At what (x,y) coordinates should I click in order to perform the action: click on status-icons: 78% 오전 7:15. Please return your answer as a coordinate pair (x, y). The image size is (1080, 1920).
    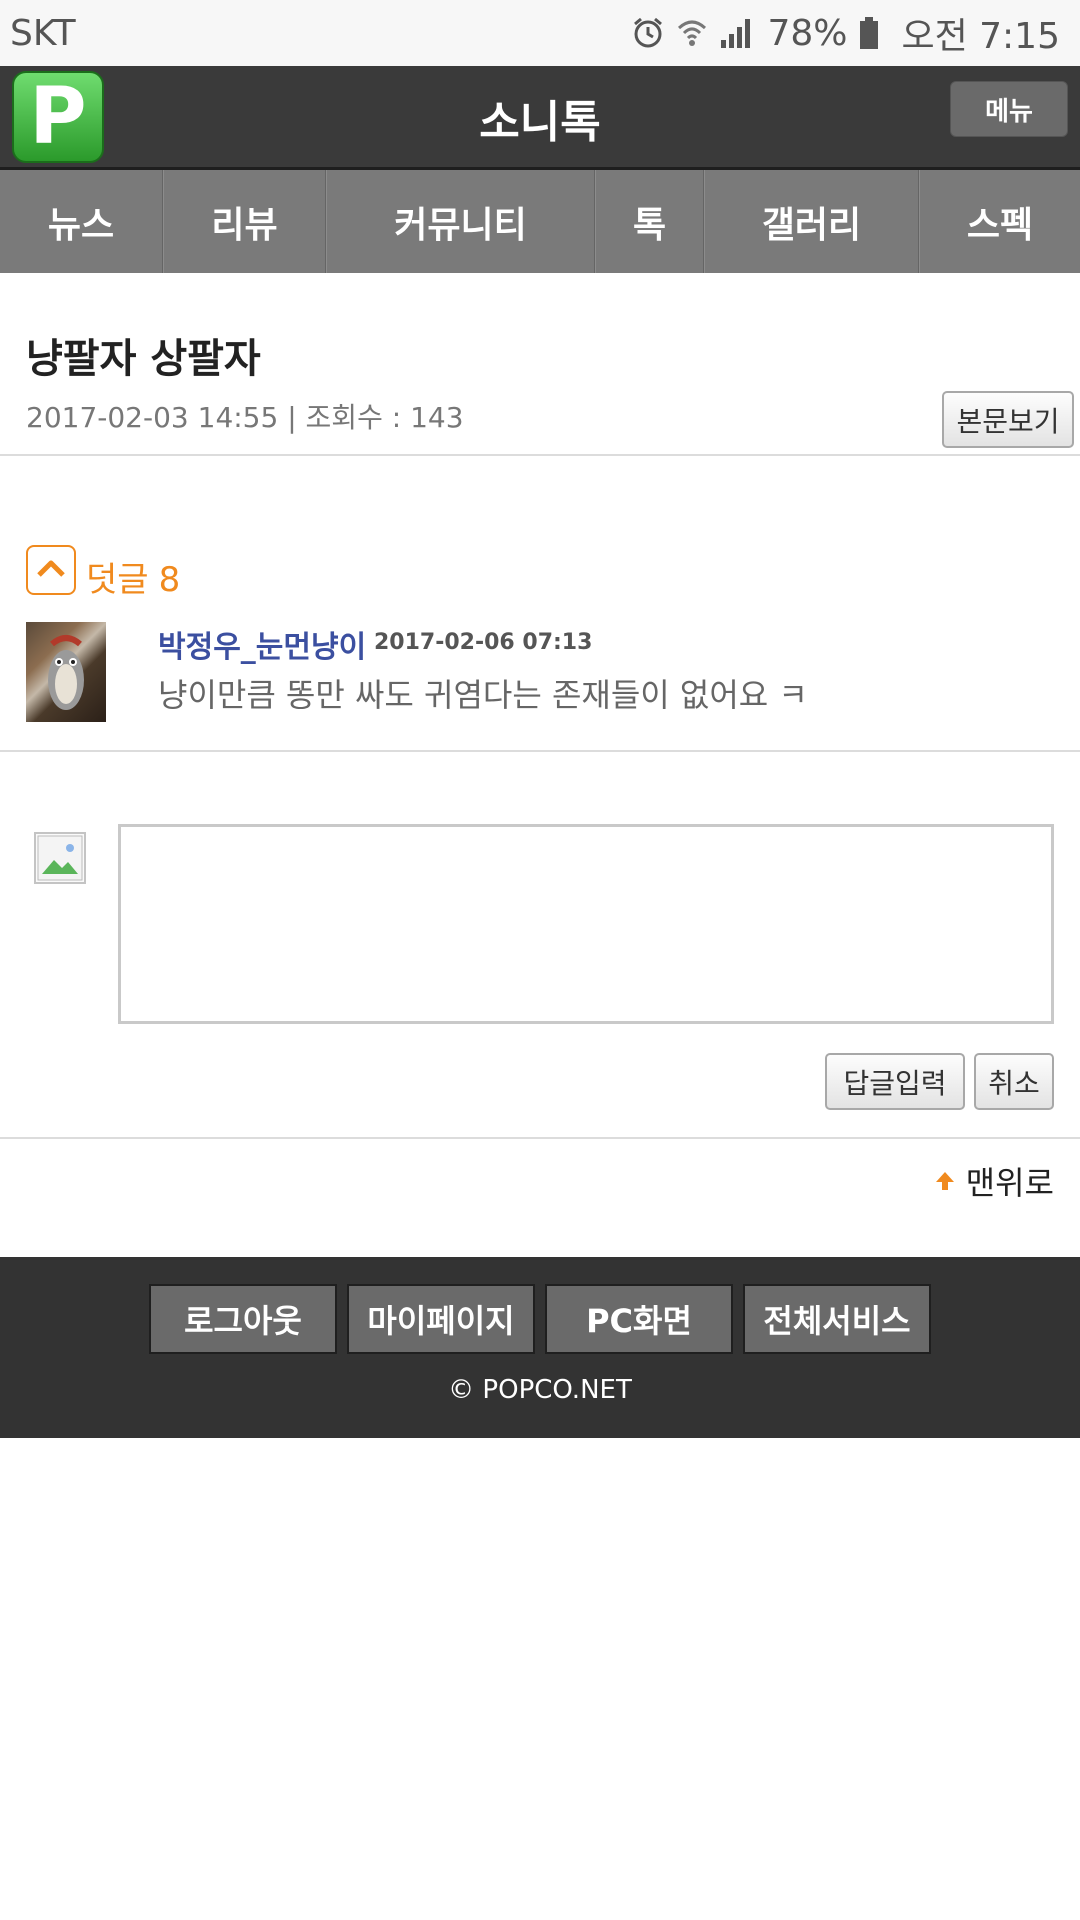
    Looking at the image, I should click on (845, 33).